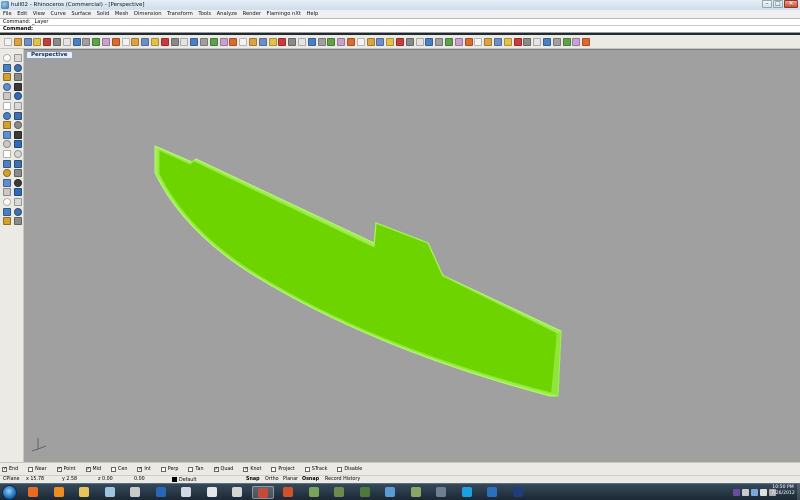 This screenshot has height=500, width=800. I want to click on taskbar-powerpoint, so click(288, 492).